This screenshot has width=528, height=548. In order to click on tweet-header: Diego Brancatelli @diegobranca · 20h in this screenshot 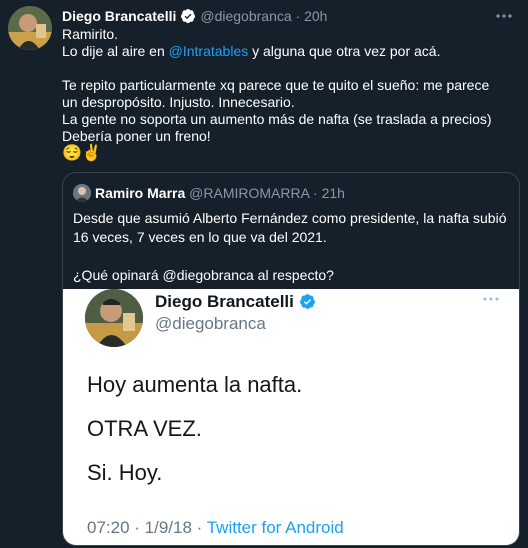, I will do `click(275, 16)`.